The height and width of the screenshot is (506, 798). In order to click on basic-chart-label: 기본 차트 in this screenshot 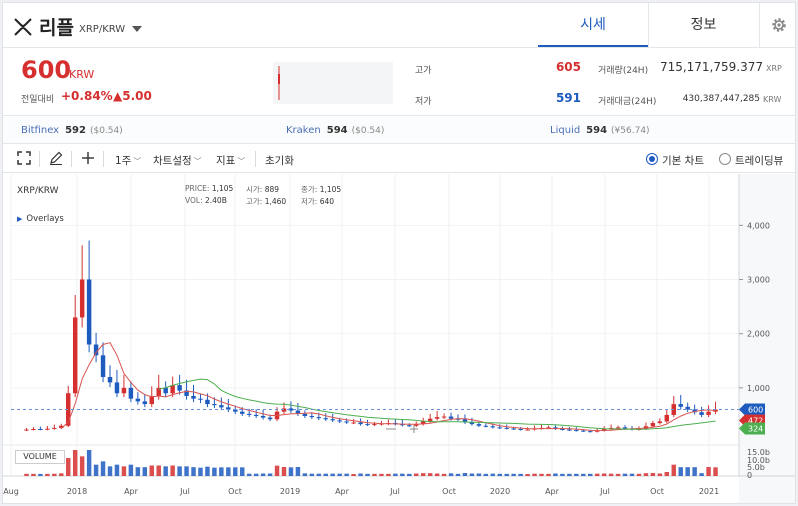, I will do `click(683, 160)`.